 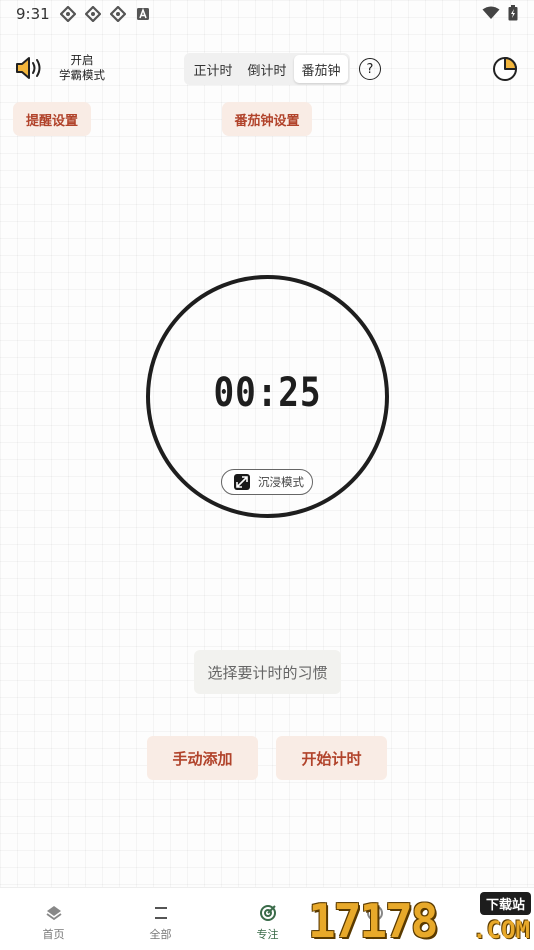 I want to click on habit-select: 选择要计时的习惯, so click(x=267, y=672).